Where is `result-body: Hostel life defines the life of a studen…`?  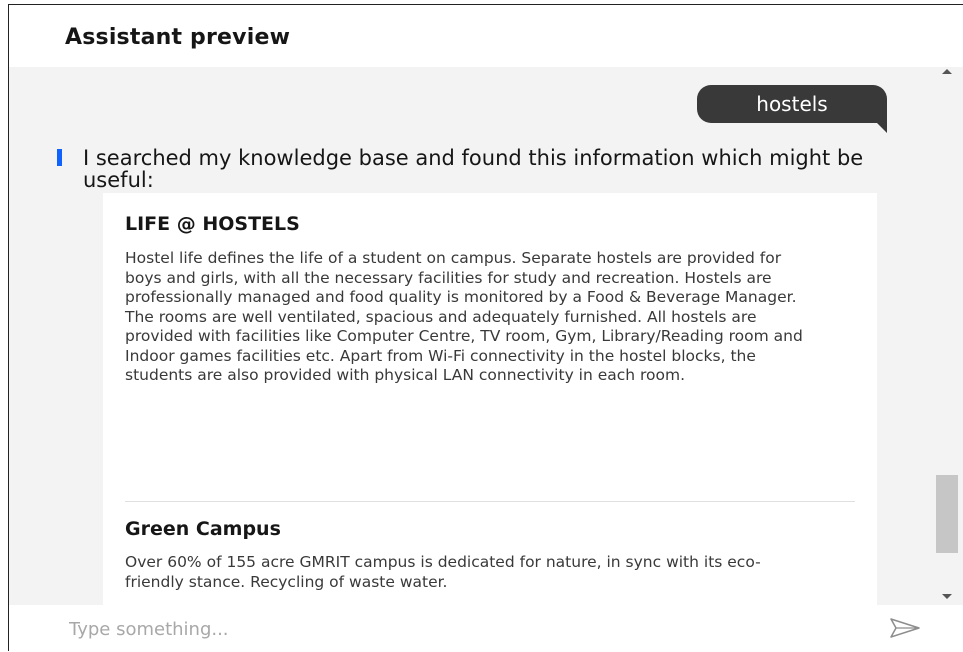 result-body: Hostel life defines the life of a studen… is located at coordinates (464, 316).